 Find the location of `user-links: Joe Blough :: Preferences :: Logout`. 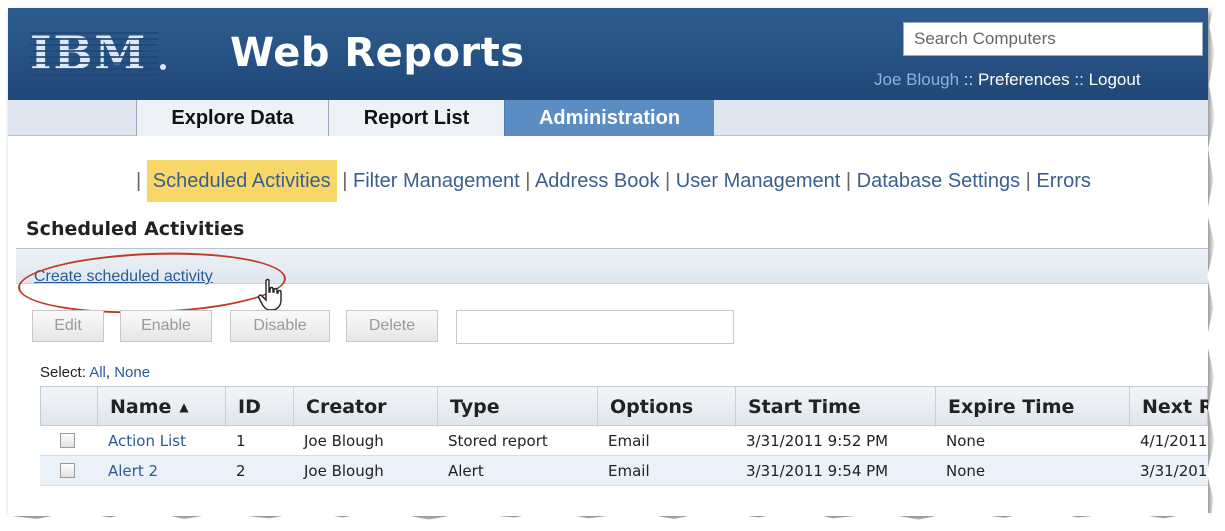

user-links: Joe Blough :: Preferences :: Logout is located at coordinates (1007, 80).